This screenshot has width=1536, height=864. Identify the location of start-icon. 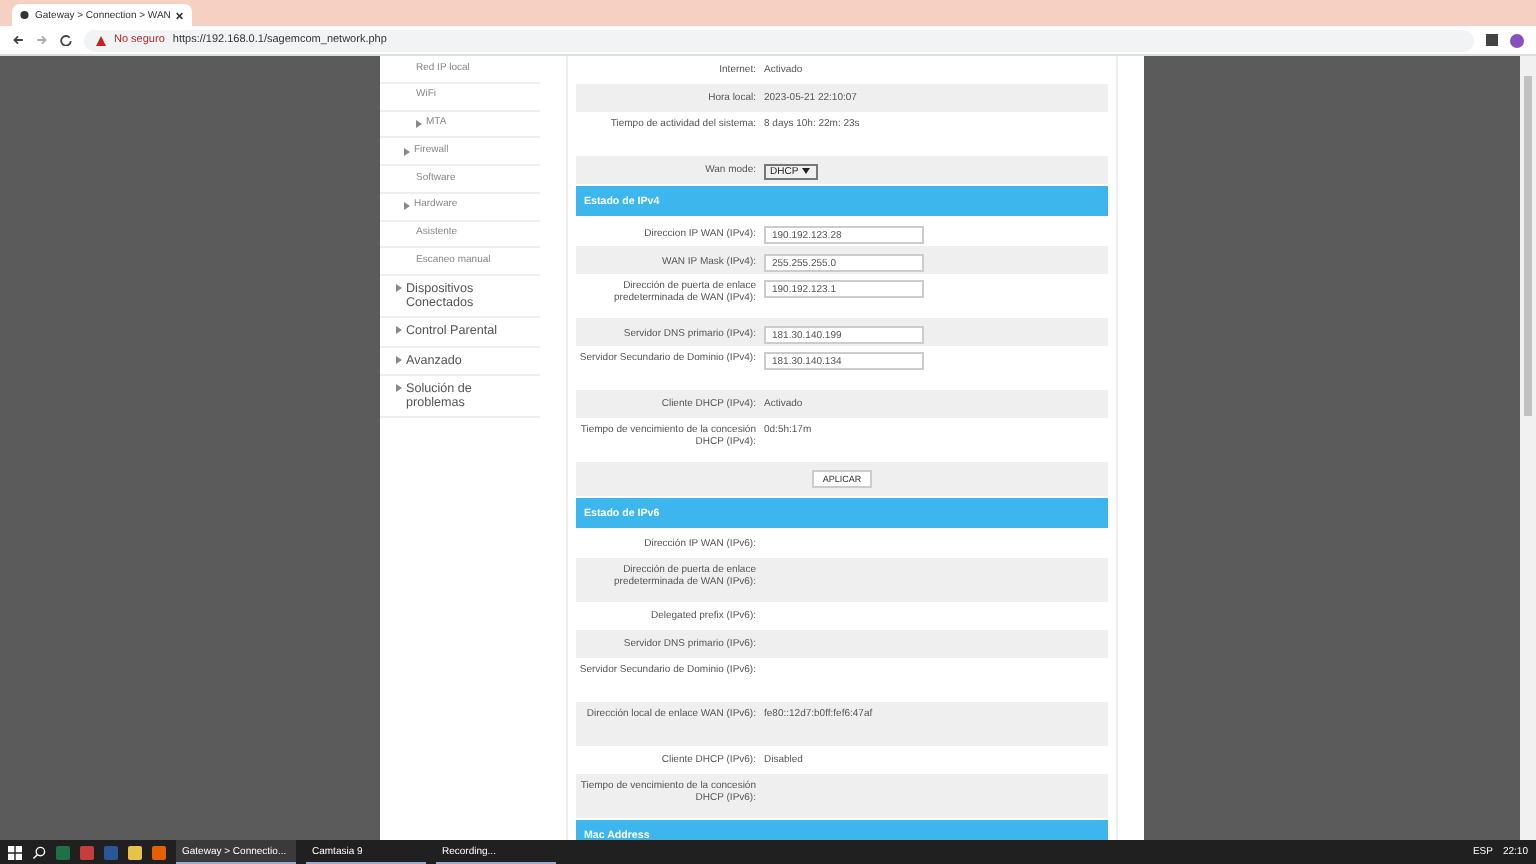
(15, 852).